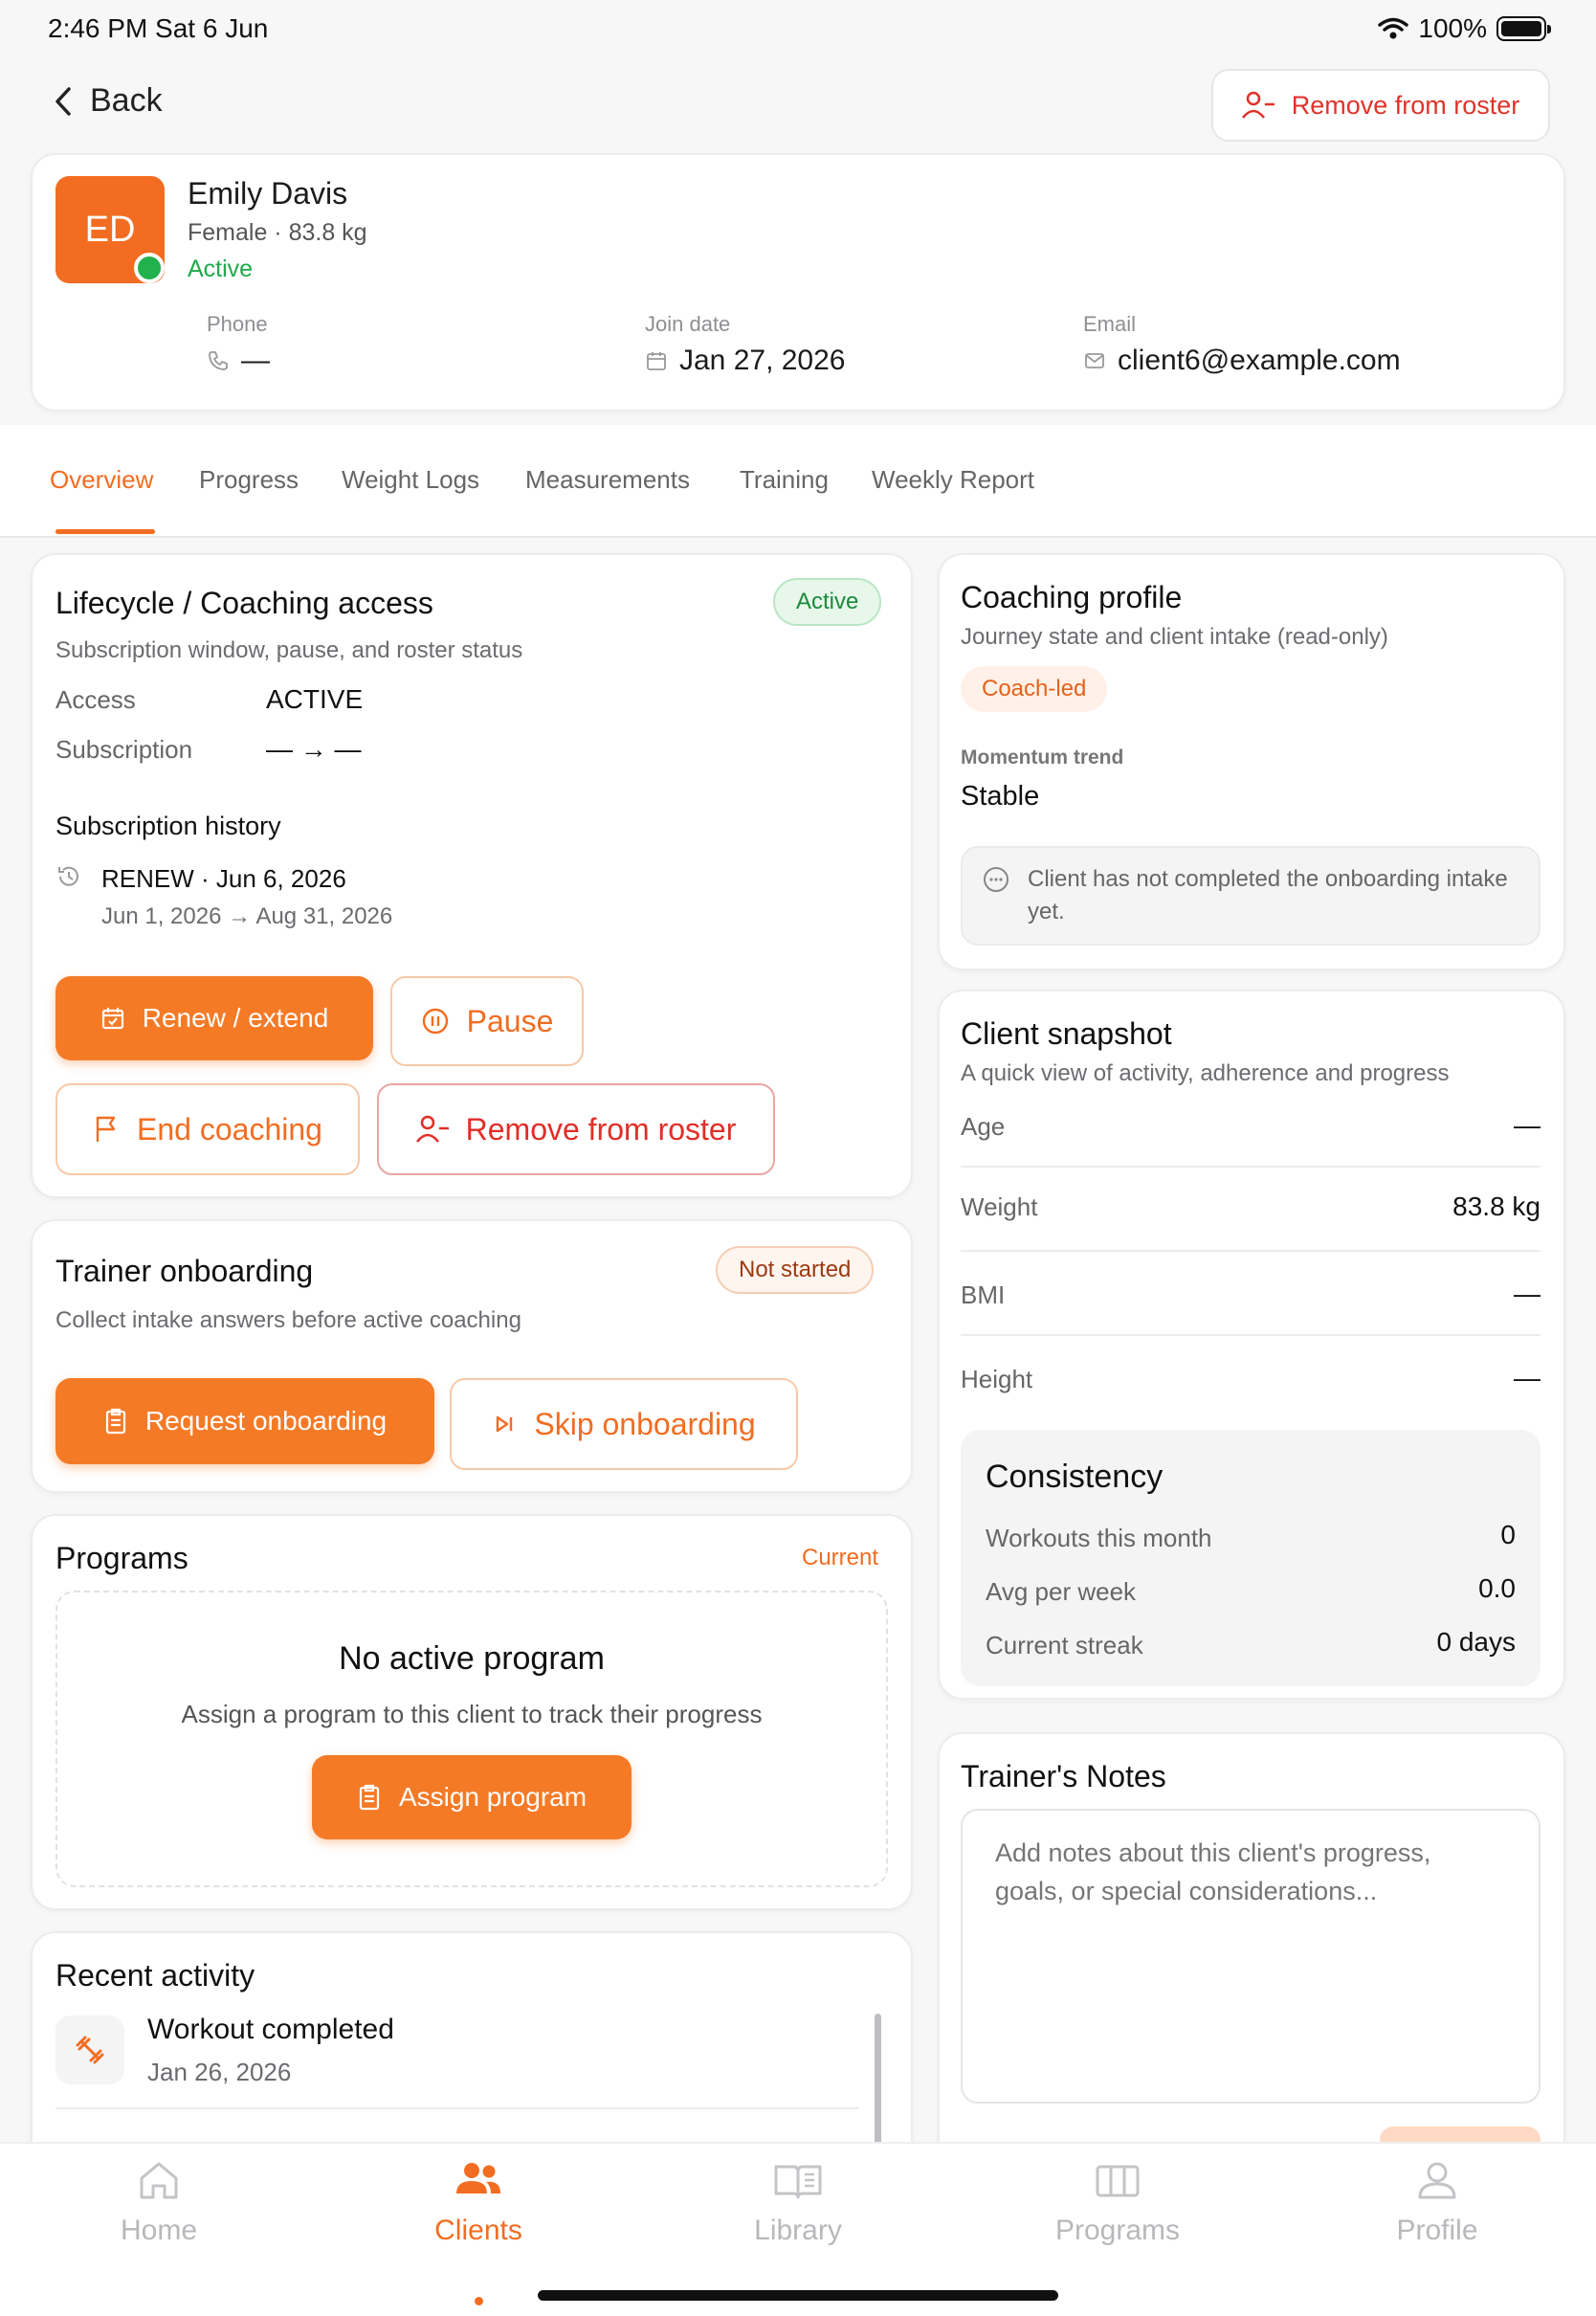 This screenshot has height=2316, width=1596. Describe the element at coordinates (159, 2203) in the screenshot. I see `nav-home: Home` at that location.